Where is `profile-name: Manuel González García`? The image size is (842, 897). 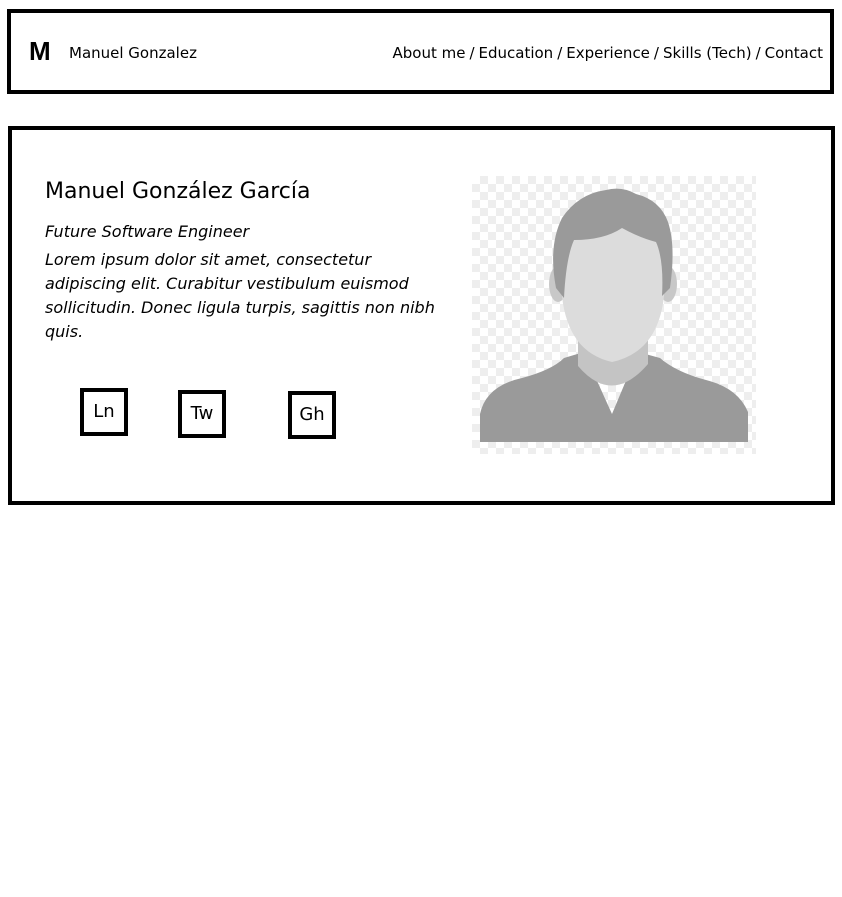 profile-name: Manuel González García is located at coordinates (178, 191).